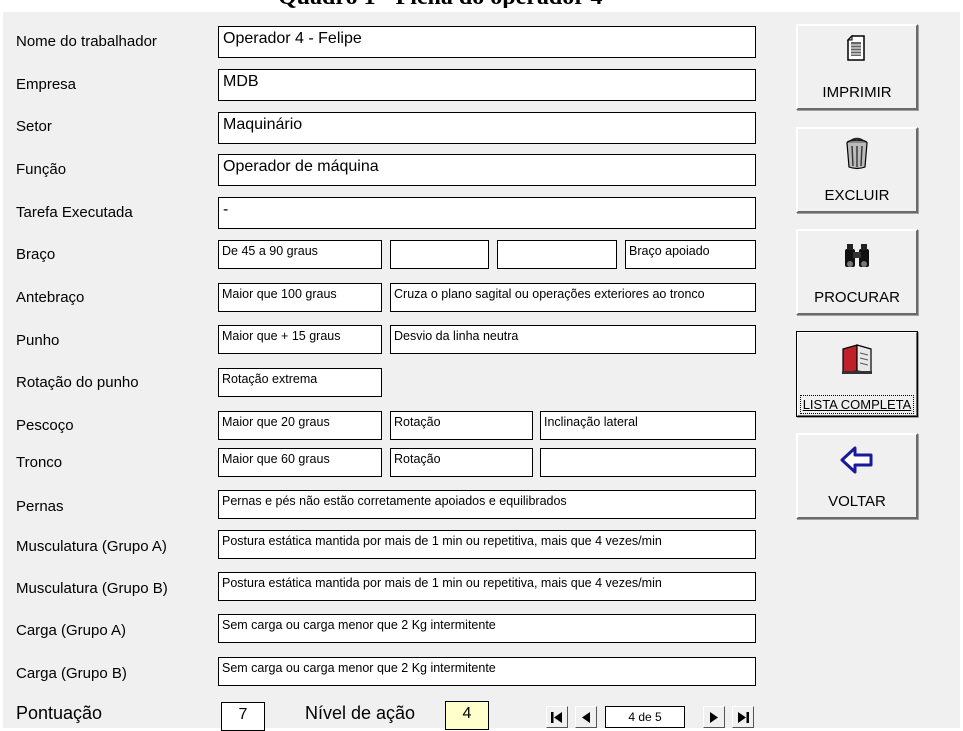 This screenshot has width=963, height=731. Describe the element at coordinates (857, 501) in the screenshot. I see `voltar-button-label: VOLTAR` at that location.